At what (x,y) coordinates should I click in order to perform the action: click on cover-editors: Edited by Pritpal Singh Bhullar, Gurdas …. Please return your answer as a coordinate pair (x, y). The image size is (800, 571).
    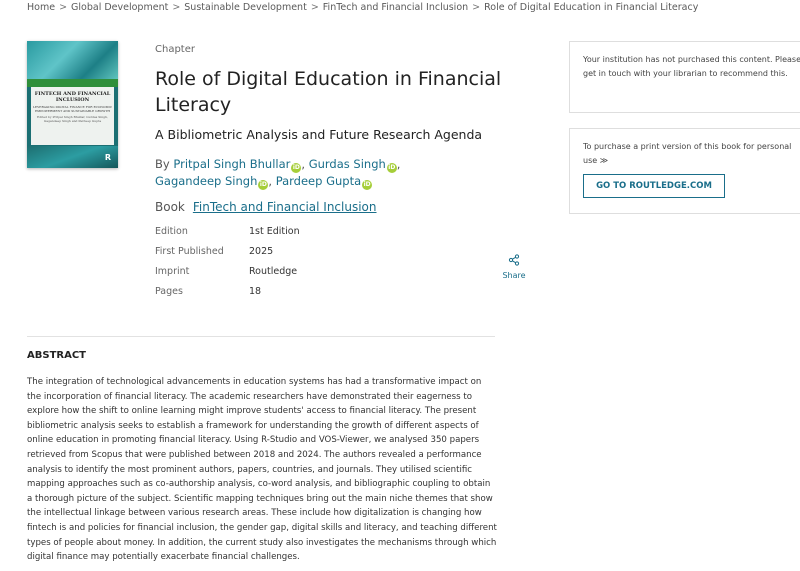
    Looking at the image, I should click on (72, 119).